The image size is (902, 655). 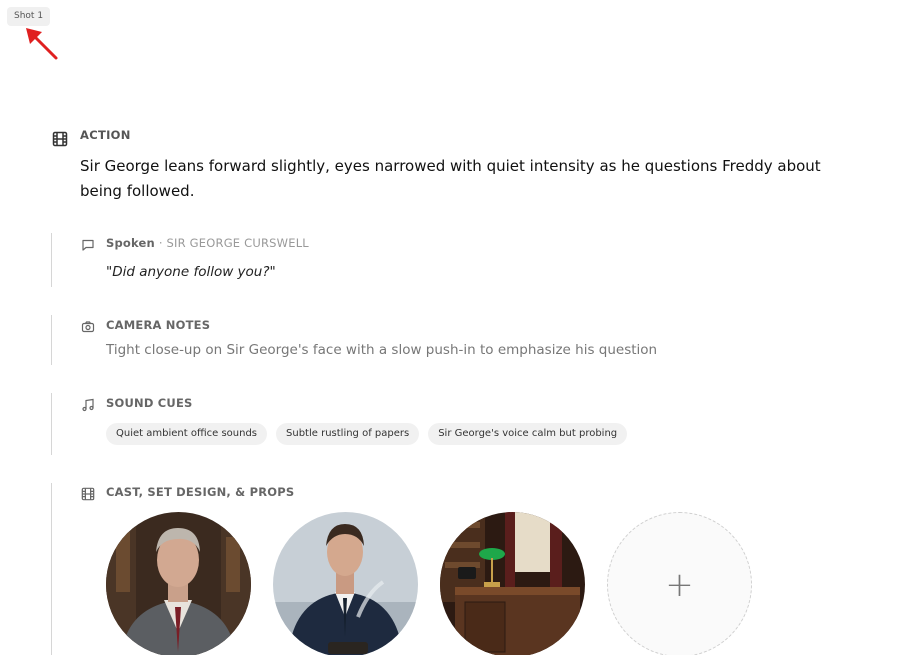 What do you see at coordinates (42, 44) in the screenshot?
I see `annotation-arrow` at bounding box center [42, 44].